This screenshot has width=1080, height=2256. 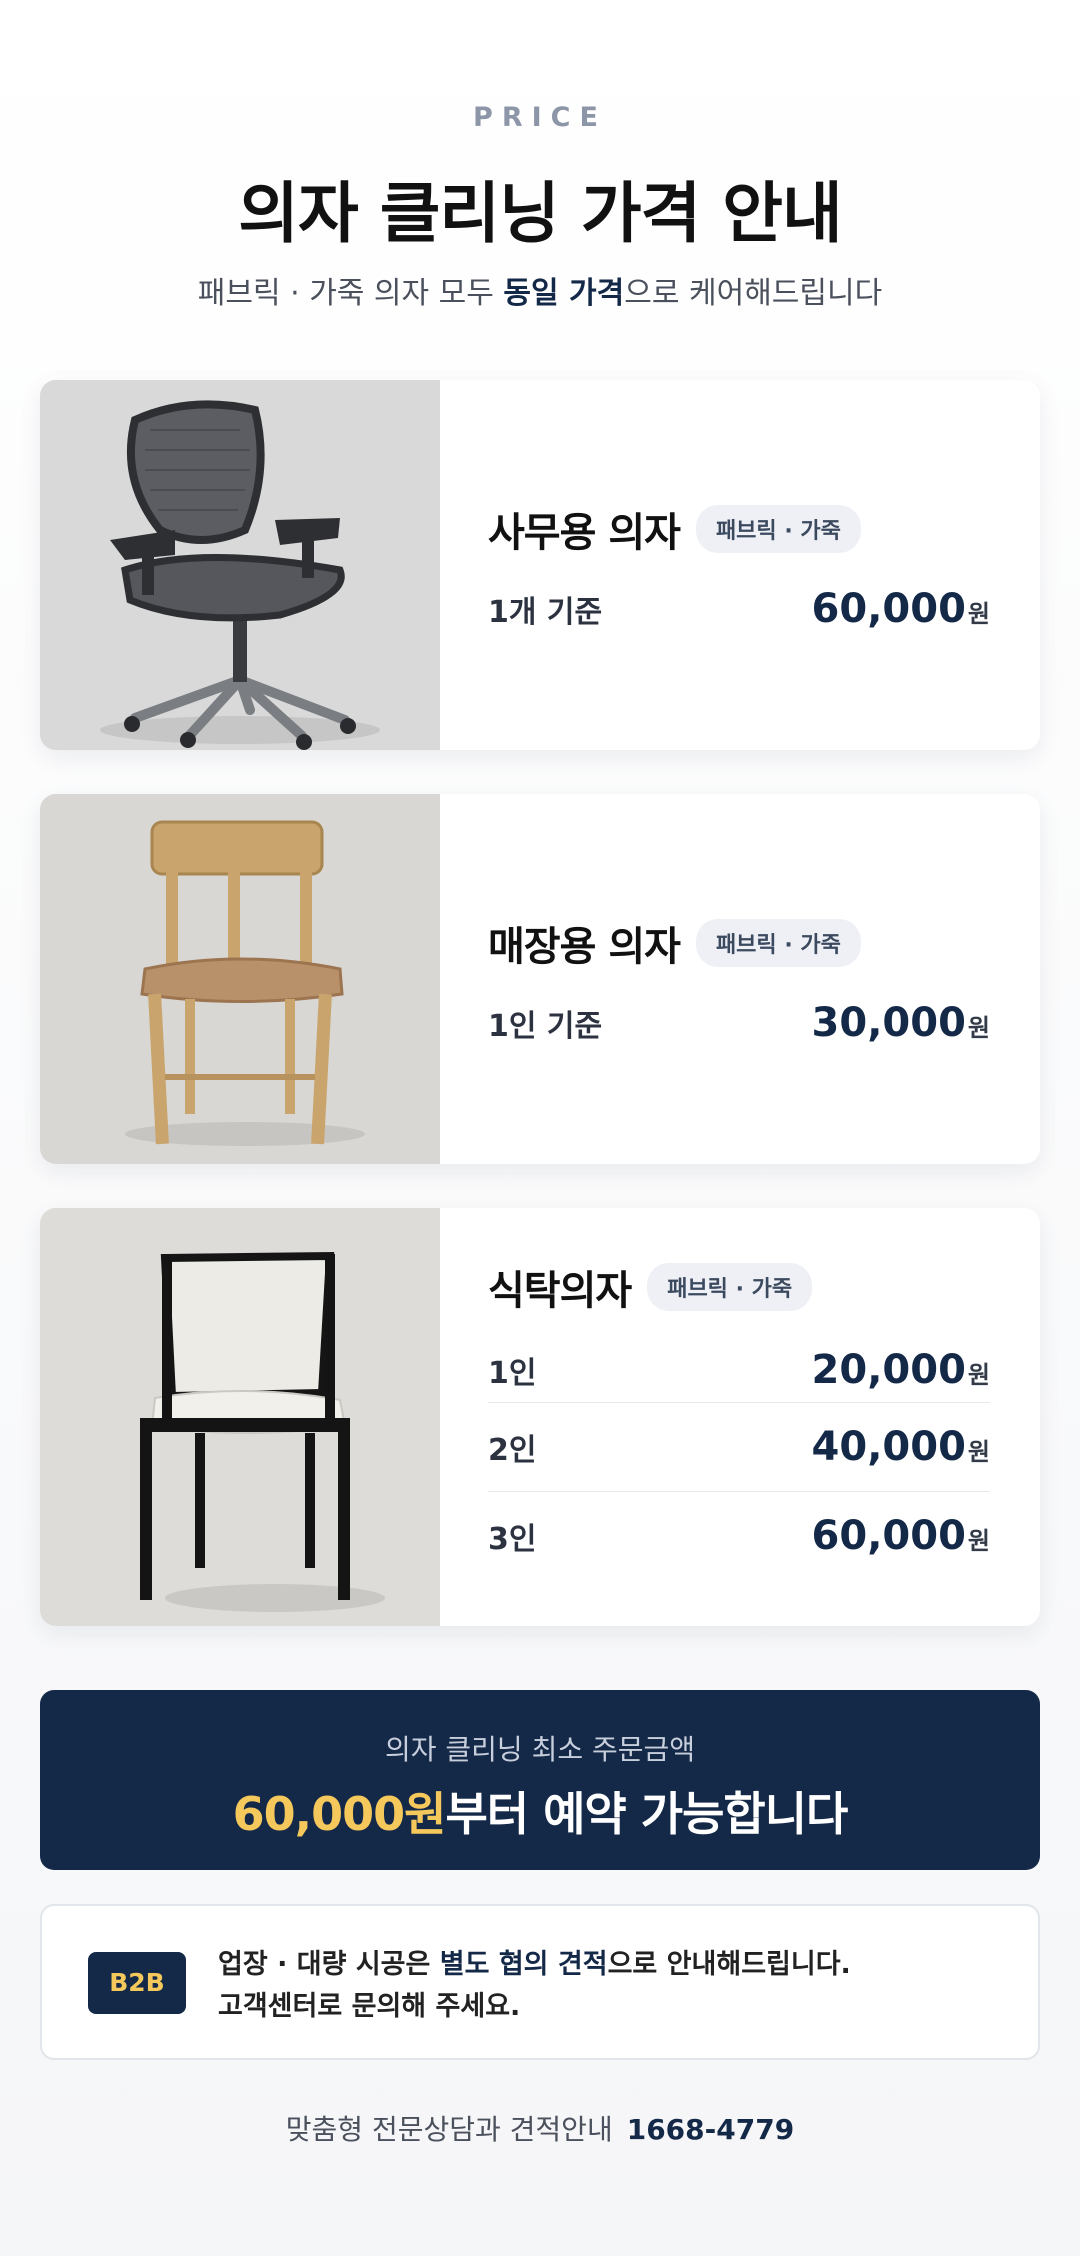 I want to click on price-row: 1인 기준 30,000원, so click(x=739, y=1023).